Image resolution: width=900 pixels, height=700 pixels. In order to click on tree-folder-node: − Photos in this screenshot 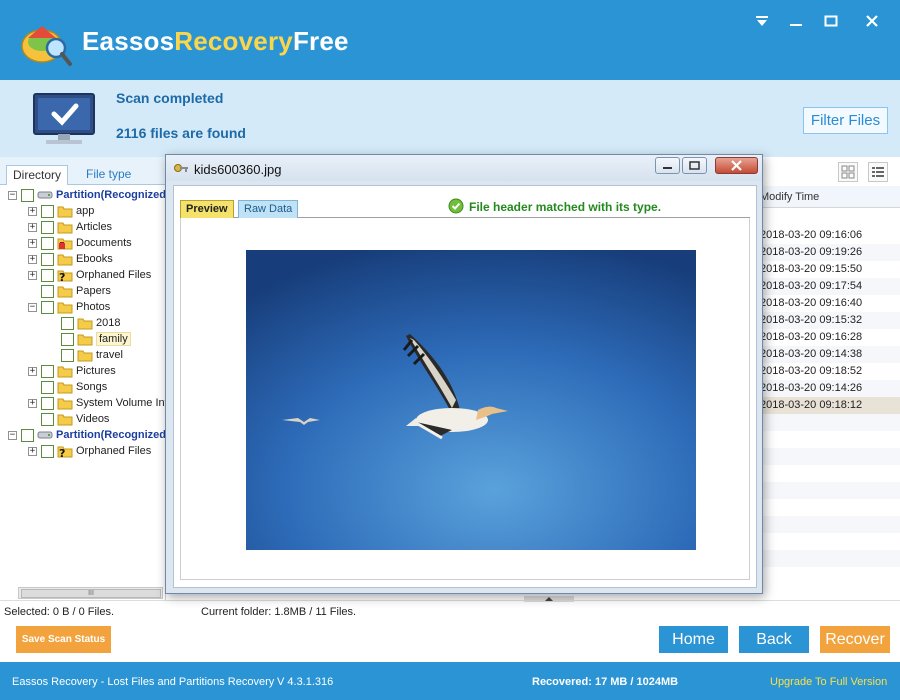, I will do `click(69, 307)`.